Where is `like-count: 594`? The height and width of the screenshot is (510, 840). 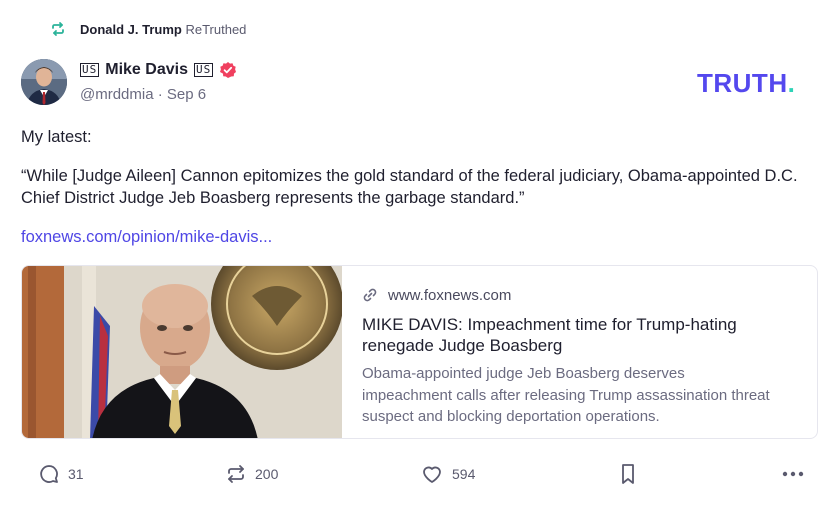
like-count: 594 is located at coordinates (464, 474).